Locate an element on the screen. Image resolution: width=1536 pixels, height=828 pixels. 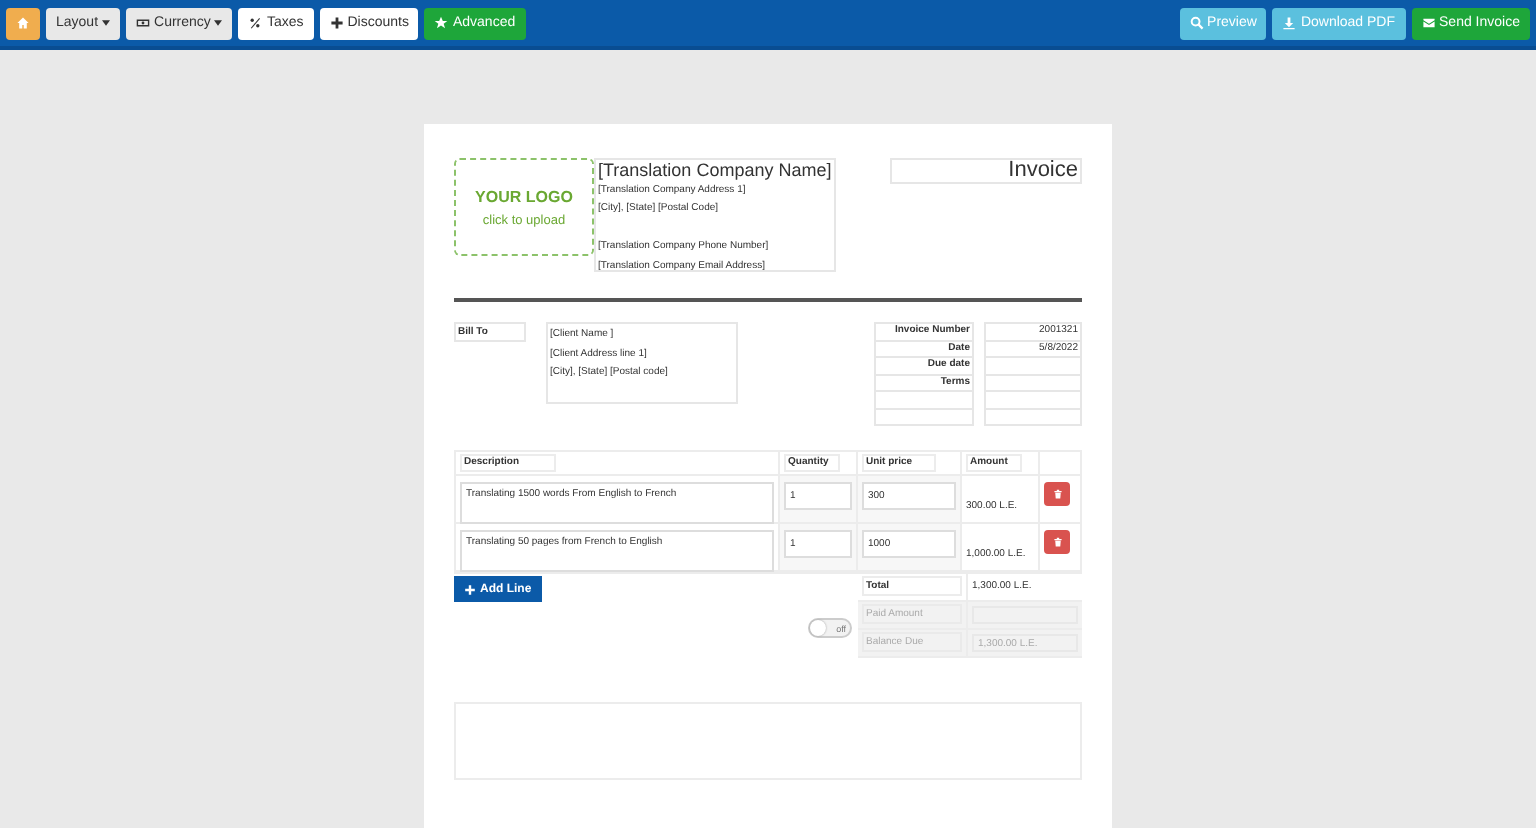
envelope-icon is located at coordinates (1428, 23).